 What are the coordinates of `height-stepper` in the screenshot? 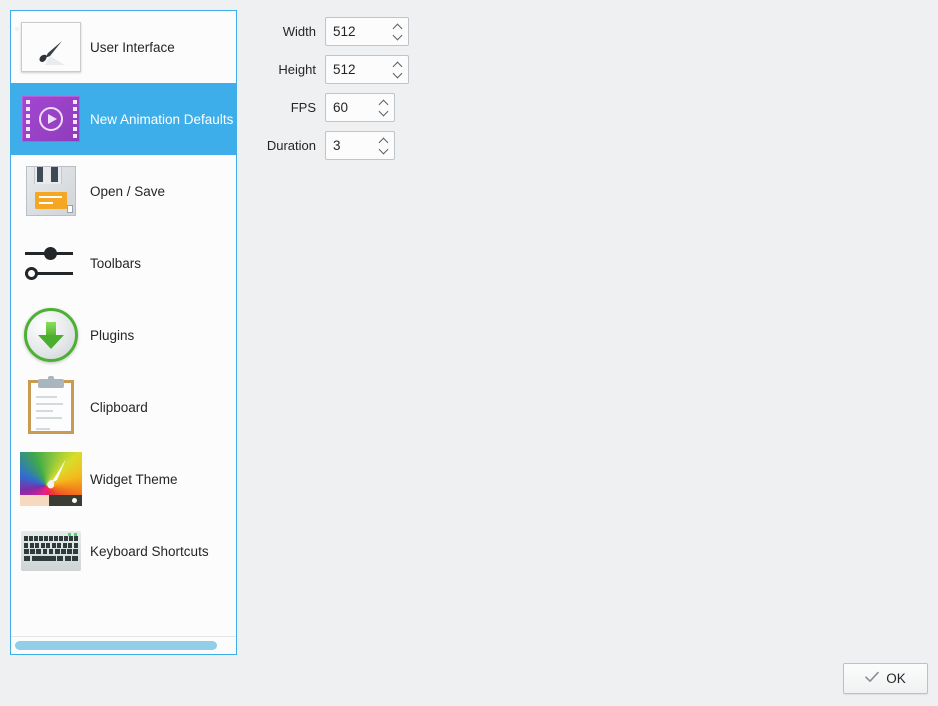 It's located at (397, 69).